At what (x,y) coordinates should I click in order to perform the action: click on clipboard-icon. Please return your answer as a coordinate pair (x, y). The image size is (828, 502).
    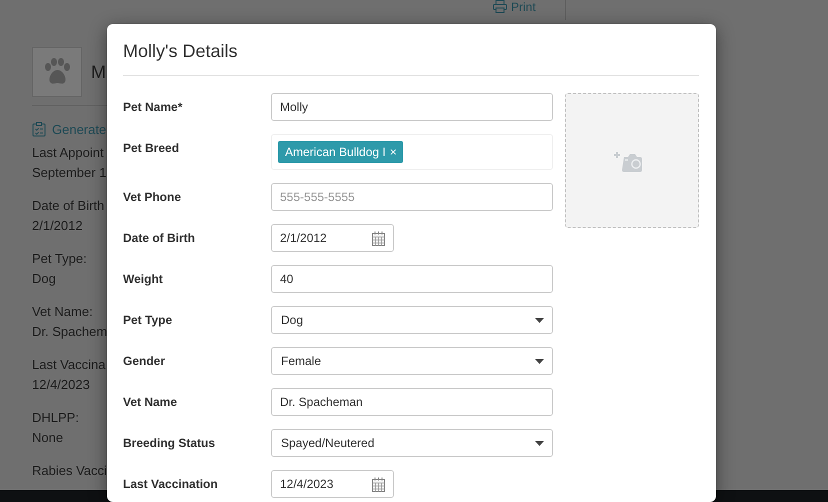
    Looking at the image, I should click on (39, 129).